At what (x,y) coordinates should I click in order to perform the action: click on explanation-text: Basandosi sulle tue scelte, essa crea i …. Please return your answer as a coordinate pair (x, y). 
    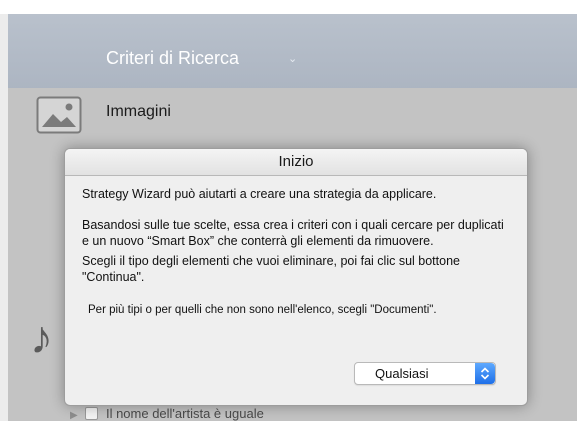
    Looking at the image, I should click on (293, 233).